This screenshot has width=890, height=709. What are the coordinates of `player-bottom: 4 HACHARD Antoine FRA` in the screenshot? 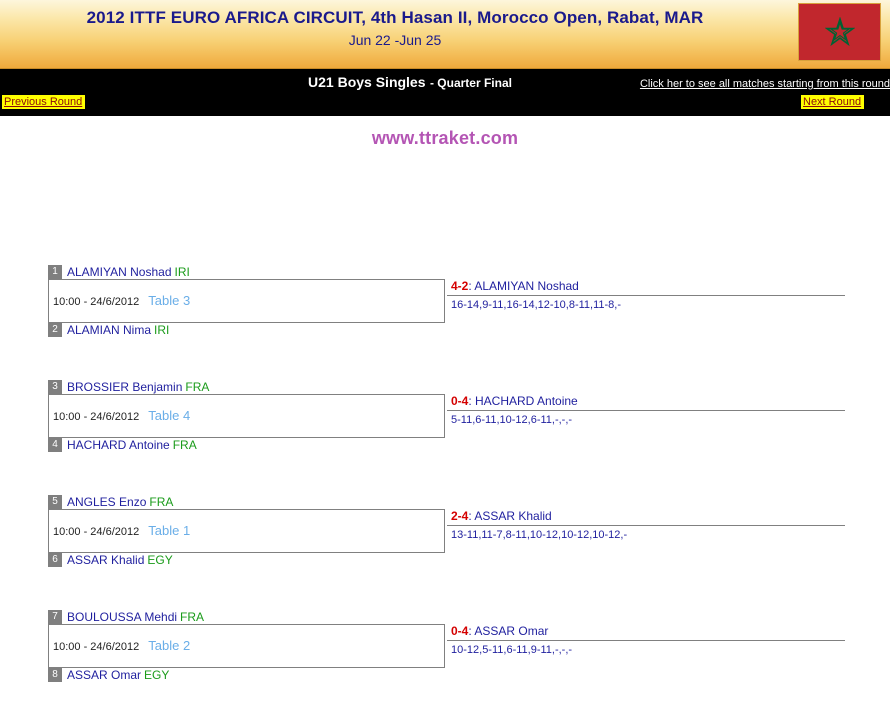 It's located at (122, 445).